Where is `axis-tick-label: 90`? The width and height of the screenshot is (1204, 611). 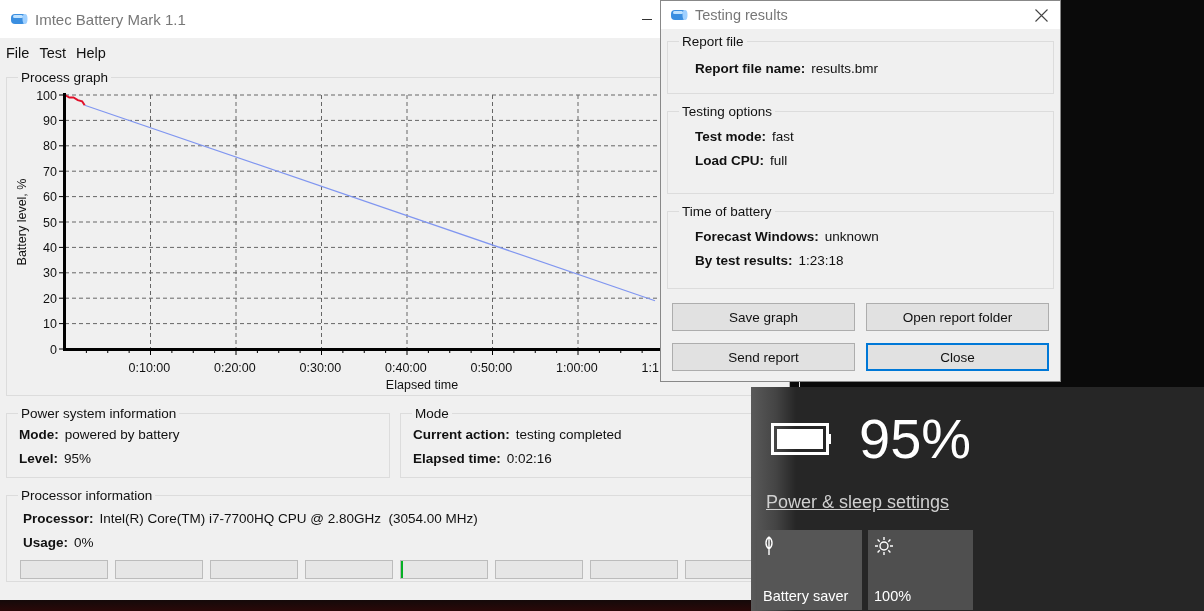 axis-tick-label: 90 is located at coordinates (50, 120).